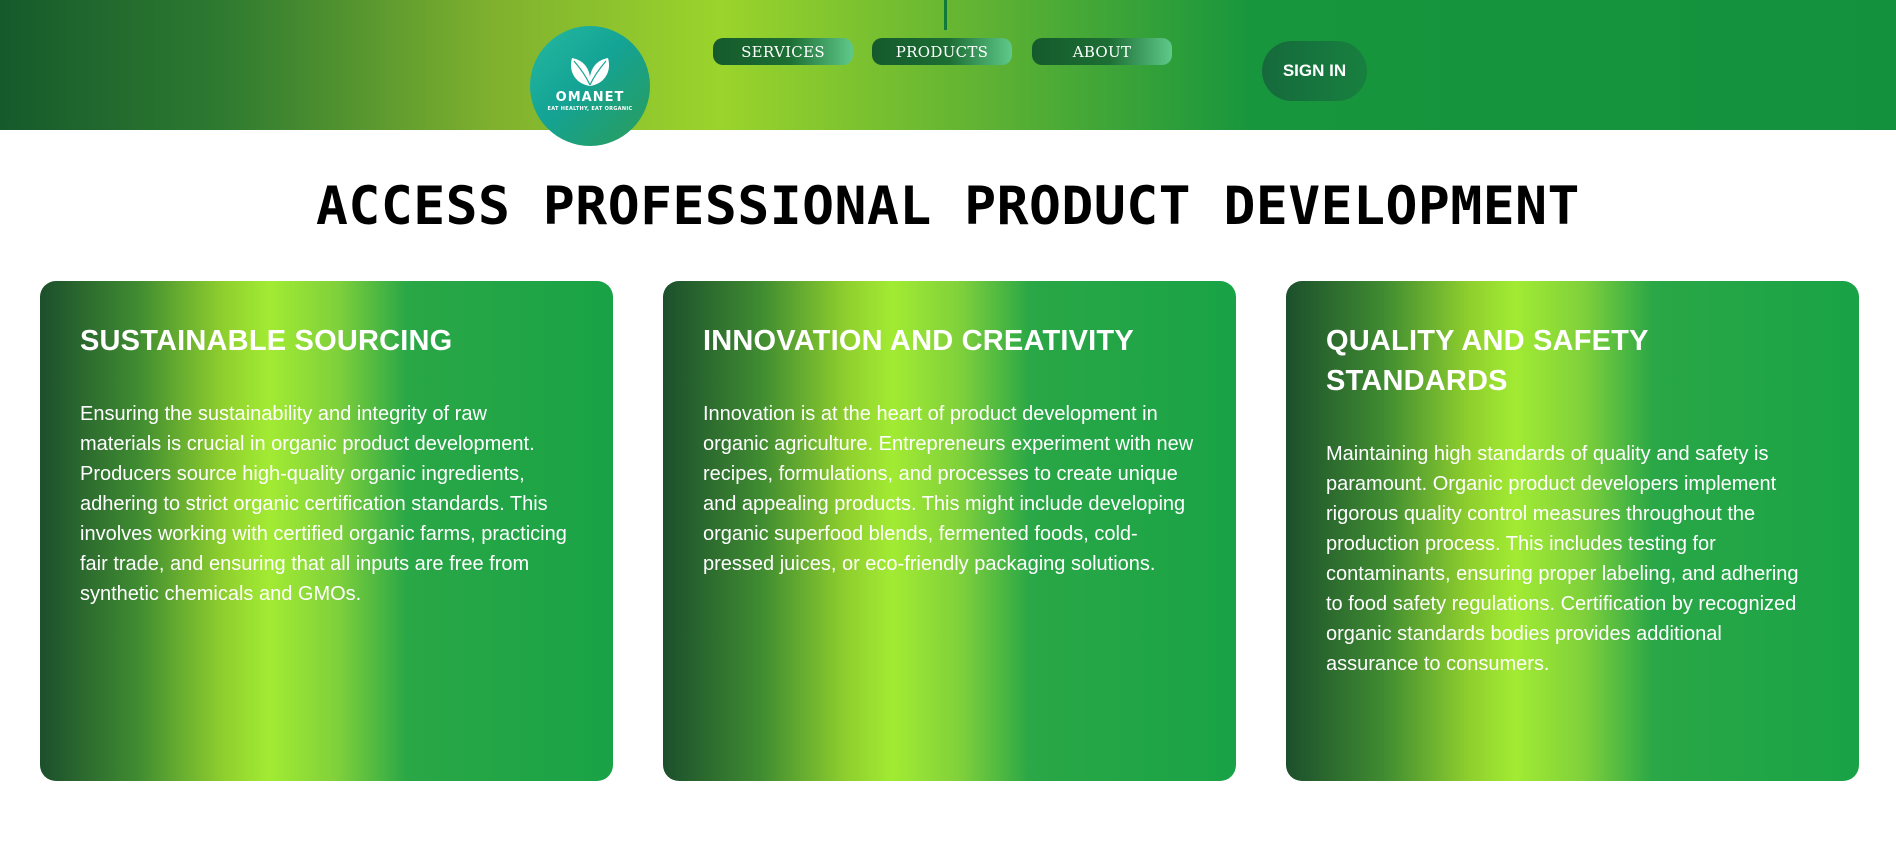 This screenshot has height=867, width=1896. I want to click on nav-services-button: SERVICES, so click(783, 51).